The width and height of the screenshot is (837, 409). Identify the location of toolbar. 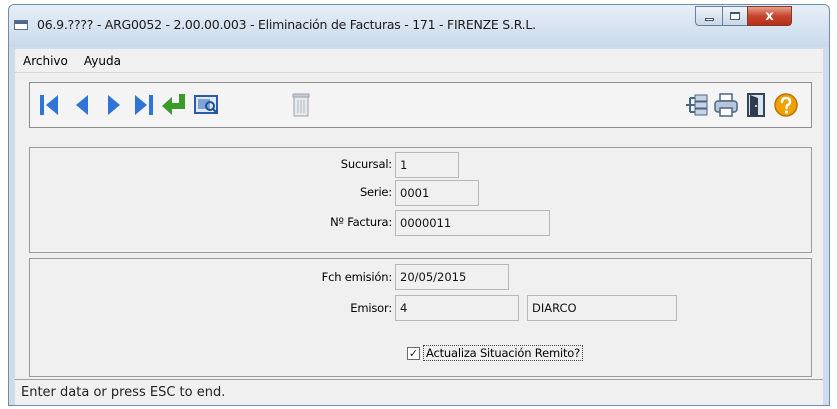
(420, 105).